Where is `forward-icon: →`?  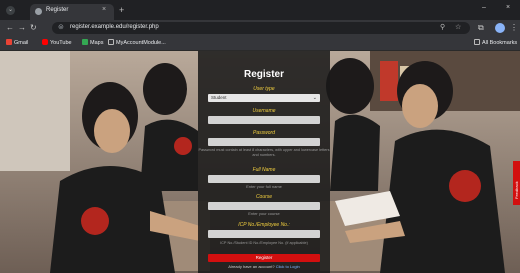
forward-icon: → is located at coordinates (22, 27).